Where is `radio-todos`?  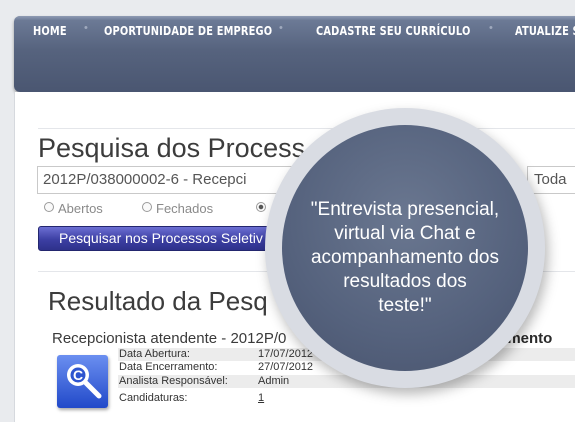 radio-todos is located at coordinates (263, 208).